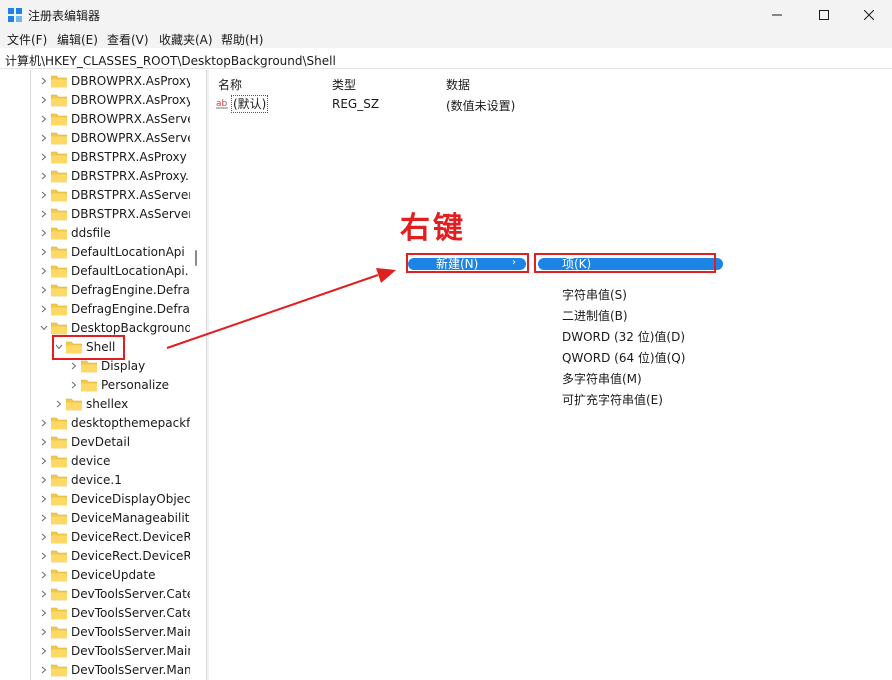  Describe the element at coordinates (100, 233) in the screenshot. I see `tree-item: ddsfile` at that location.